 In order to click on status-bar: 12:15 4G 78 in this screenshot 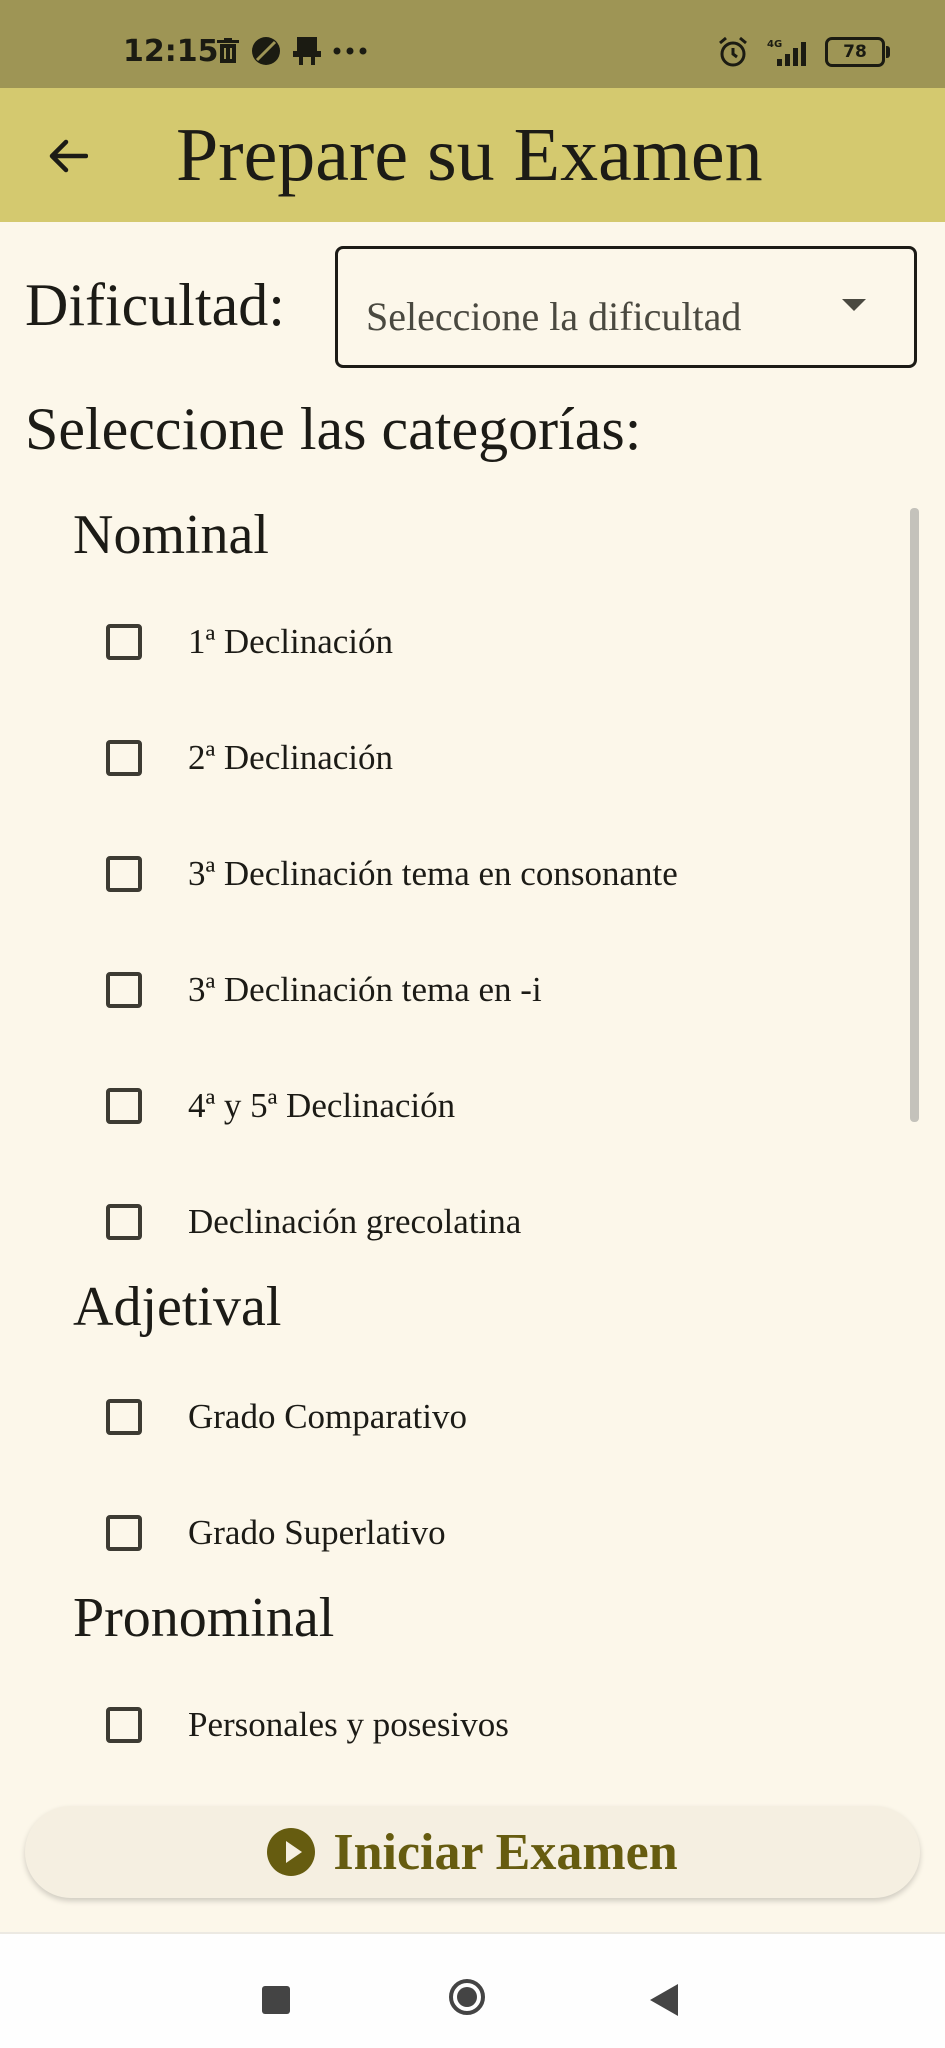, I will do `click(472, 44)`.